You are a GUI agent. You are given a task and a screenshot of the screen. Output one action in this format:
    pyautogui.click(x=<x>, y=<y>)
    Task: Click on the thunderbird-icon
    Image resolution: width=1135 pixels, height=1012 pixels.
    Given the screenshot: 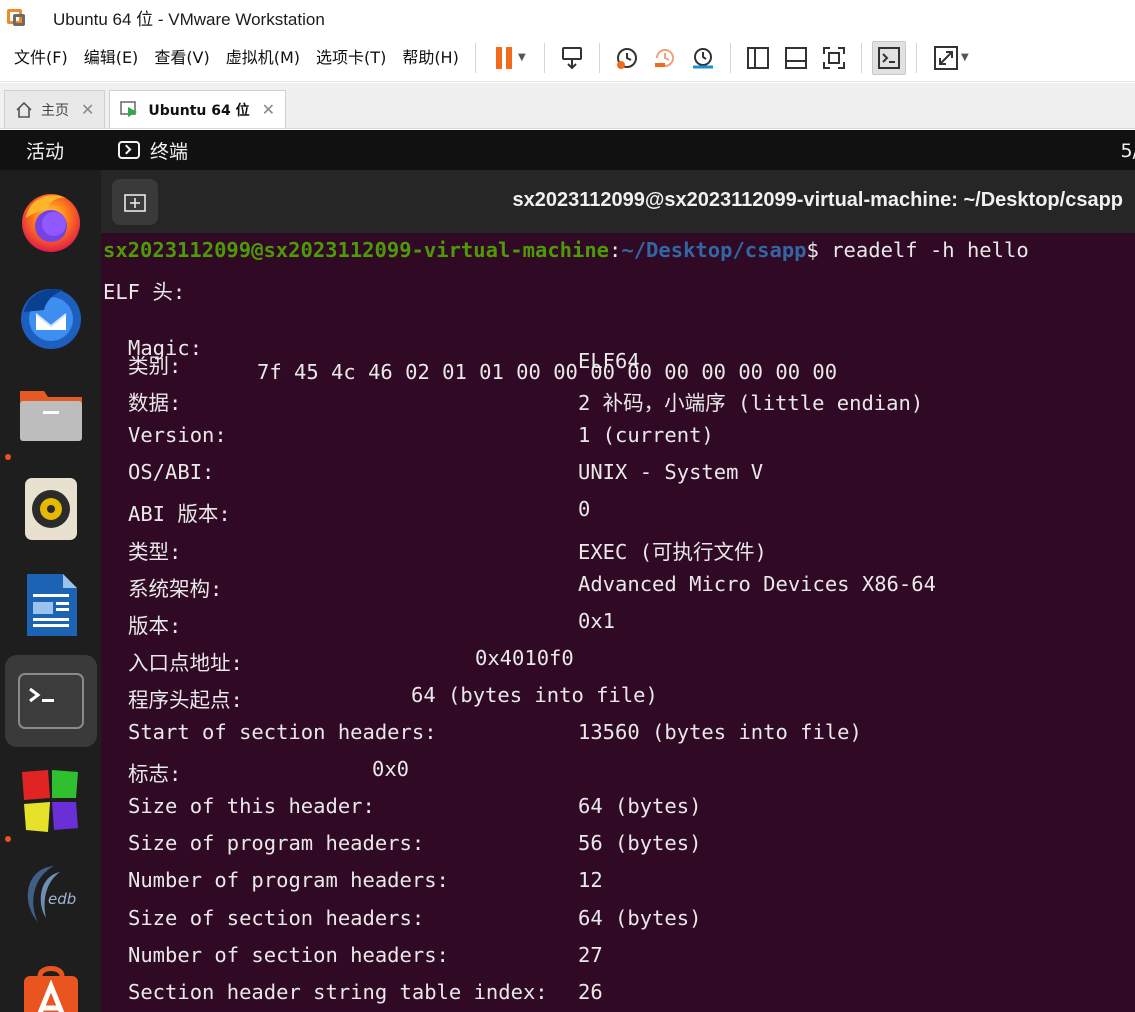 What is the action you would take?
    pyautogui.click(x=51, y=318)
    